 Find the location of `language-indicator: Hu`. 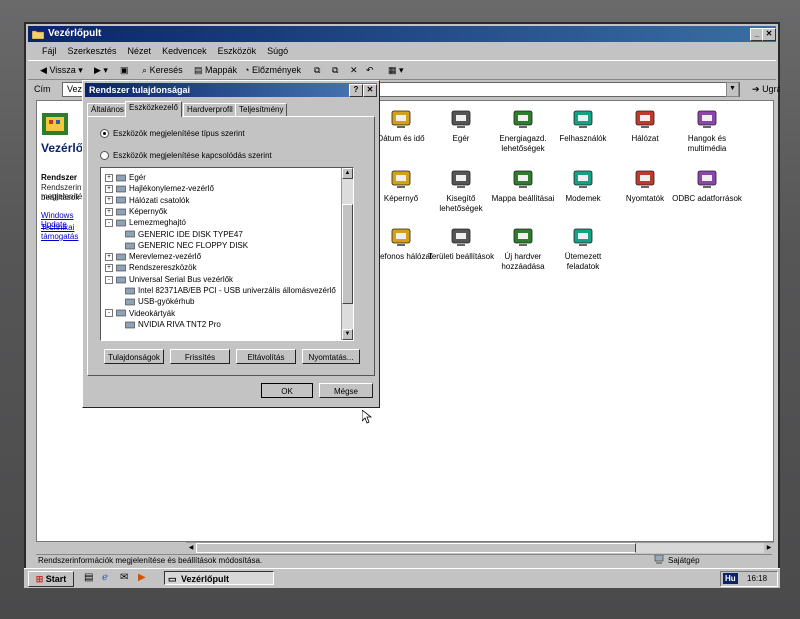

language-indicator: Hu is located at coordinates (730, 578).